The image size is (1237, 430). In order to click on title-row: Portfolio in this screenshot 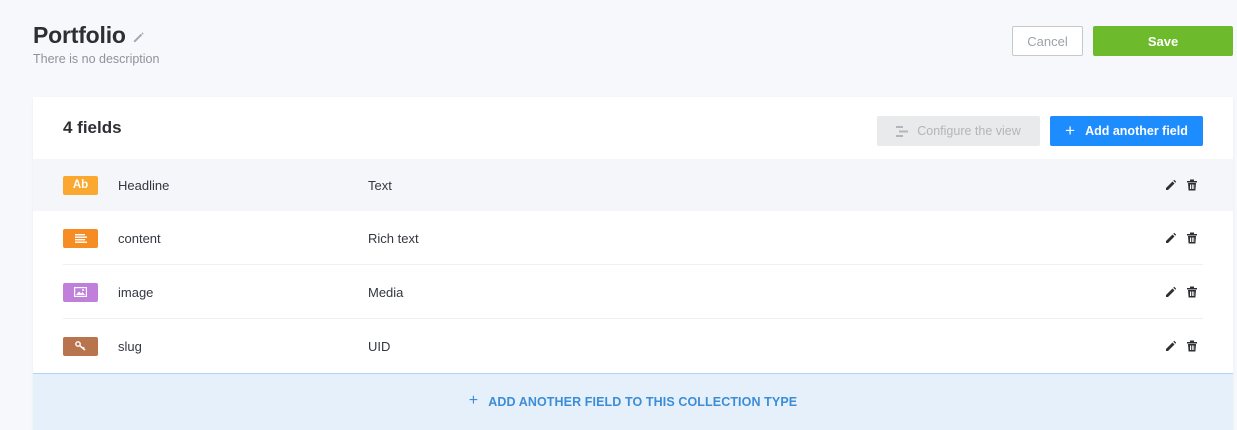, I will do `click(96, 35)`.